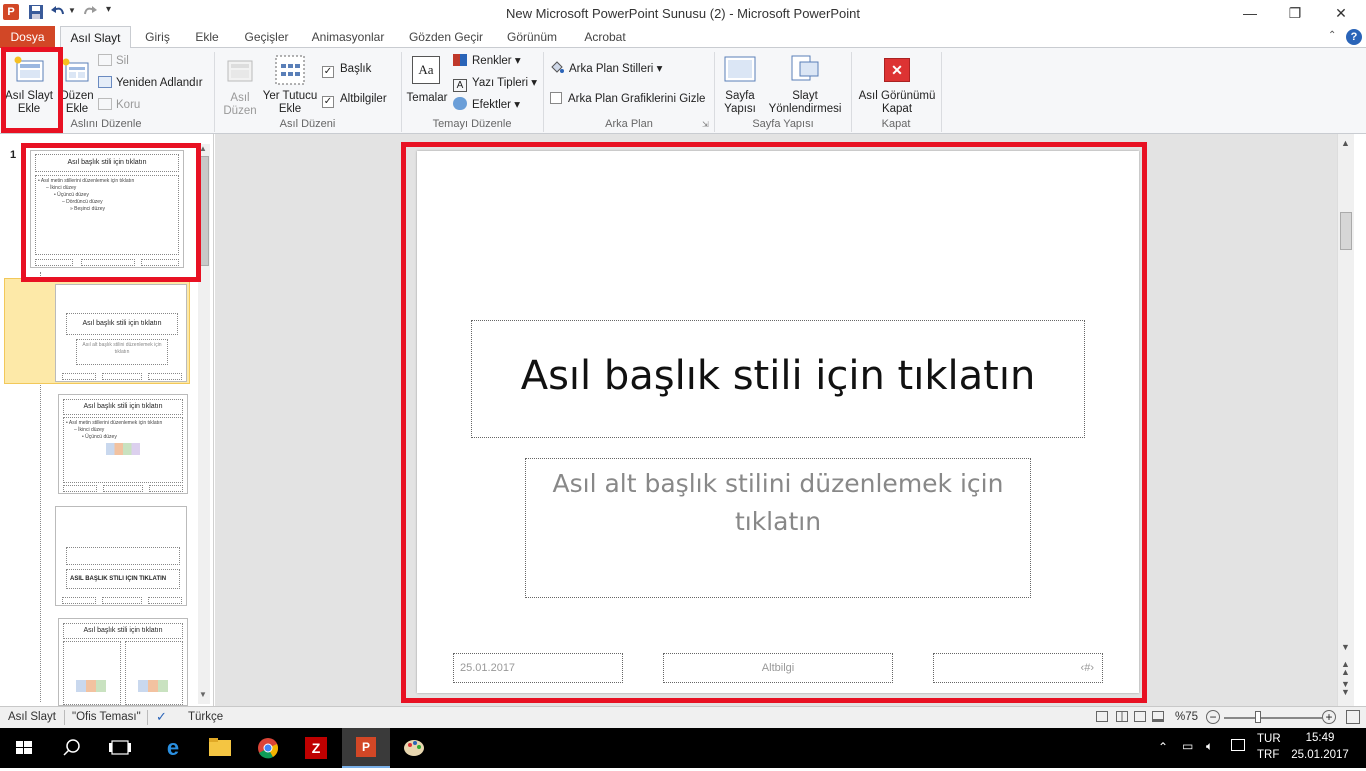 The image size is (1366, 771). Describe the element at coordinates (1273, 718) in the screenshot. I see `zoom-slider-track` at that location.